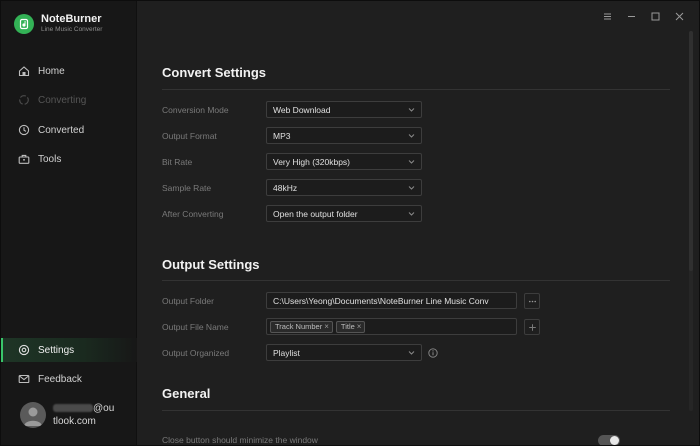  I want to click on app-subtitle: Line Music Converter, so click(72, 29).